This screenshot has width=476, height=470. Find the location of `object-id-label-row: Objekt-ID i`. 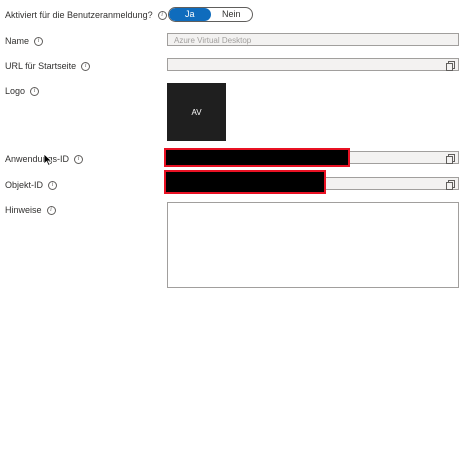

object-id-label-row: Objekt-ID i is located at coordinates (31, 185).